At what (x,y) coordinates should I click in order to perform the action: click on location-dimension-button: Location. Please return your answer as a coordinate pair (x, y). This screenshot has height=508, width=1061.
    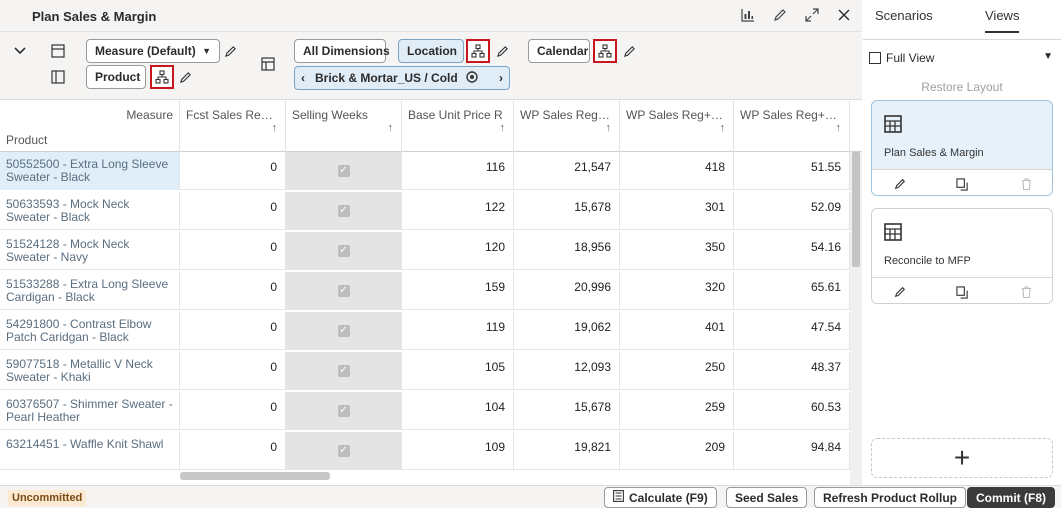
    Looking at the image, I should click on (431, 51).